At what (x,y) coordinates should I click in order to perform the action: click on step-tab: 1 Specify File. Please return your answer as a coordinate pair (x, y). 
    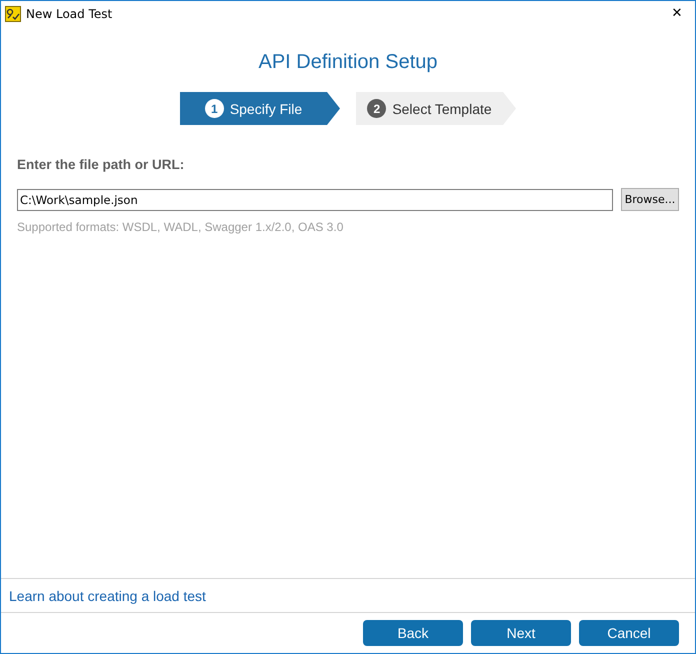
    Looking at the image, I should click on (260, 108).